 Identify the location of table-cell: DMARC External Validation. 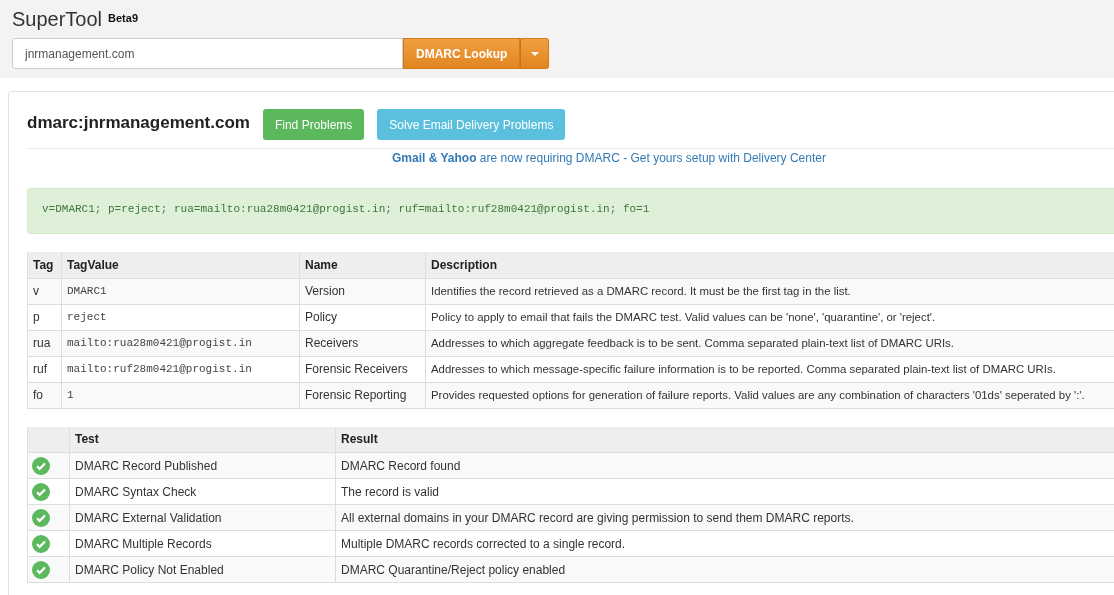
(202, 517).